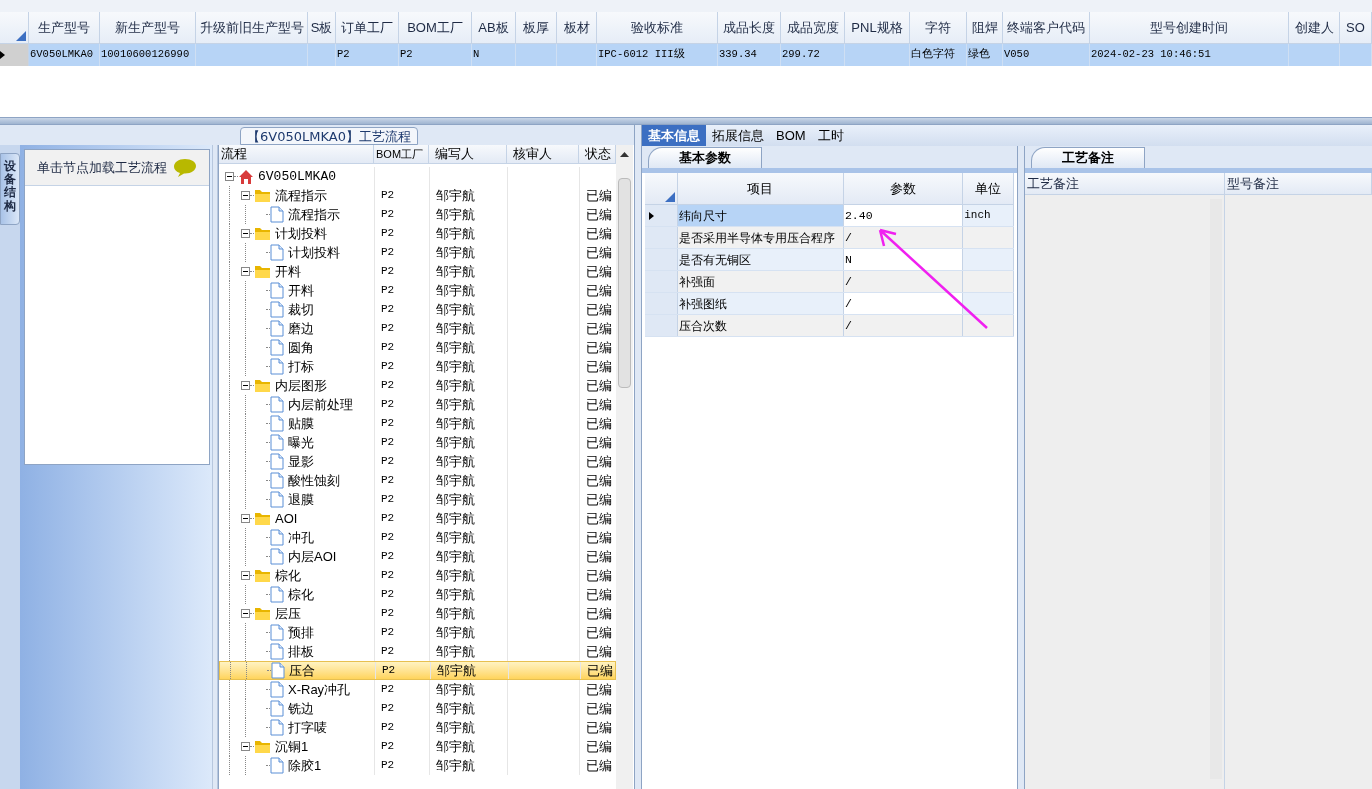  Describe the element at coordinates (813, 27) in the screenshot. I see `column-header: 成品宽度` at that location.